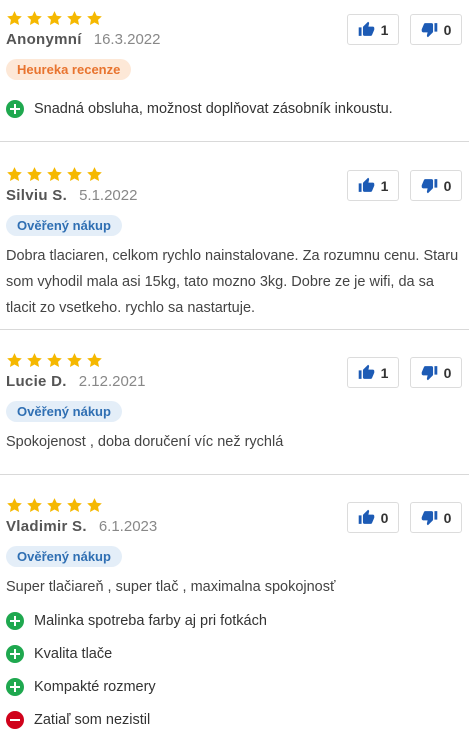 The image size is (469, 737). Describe the element at coordinates (127, 39) in the screenshot. I see `review-date: 16.3.2022` at that location.